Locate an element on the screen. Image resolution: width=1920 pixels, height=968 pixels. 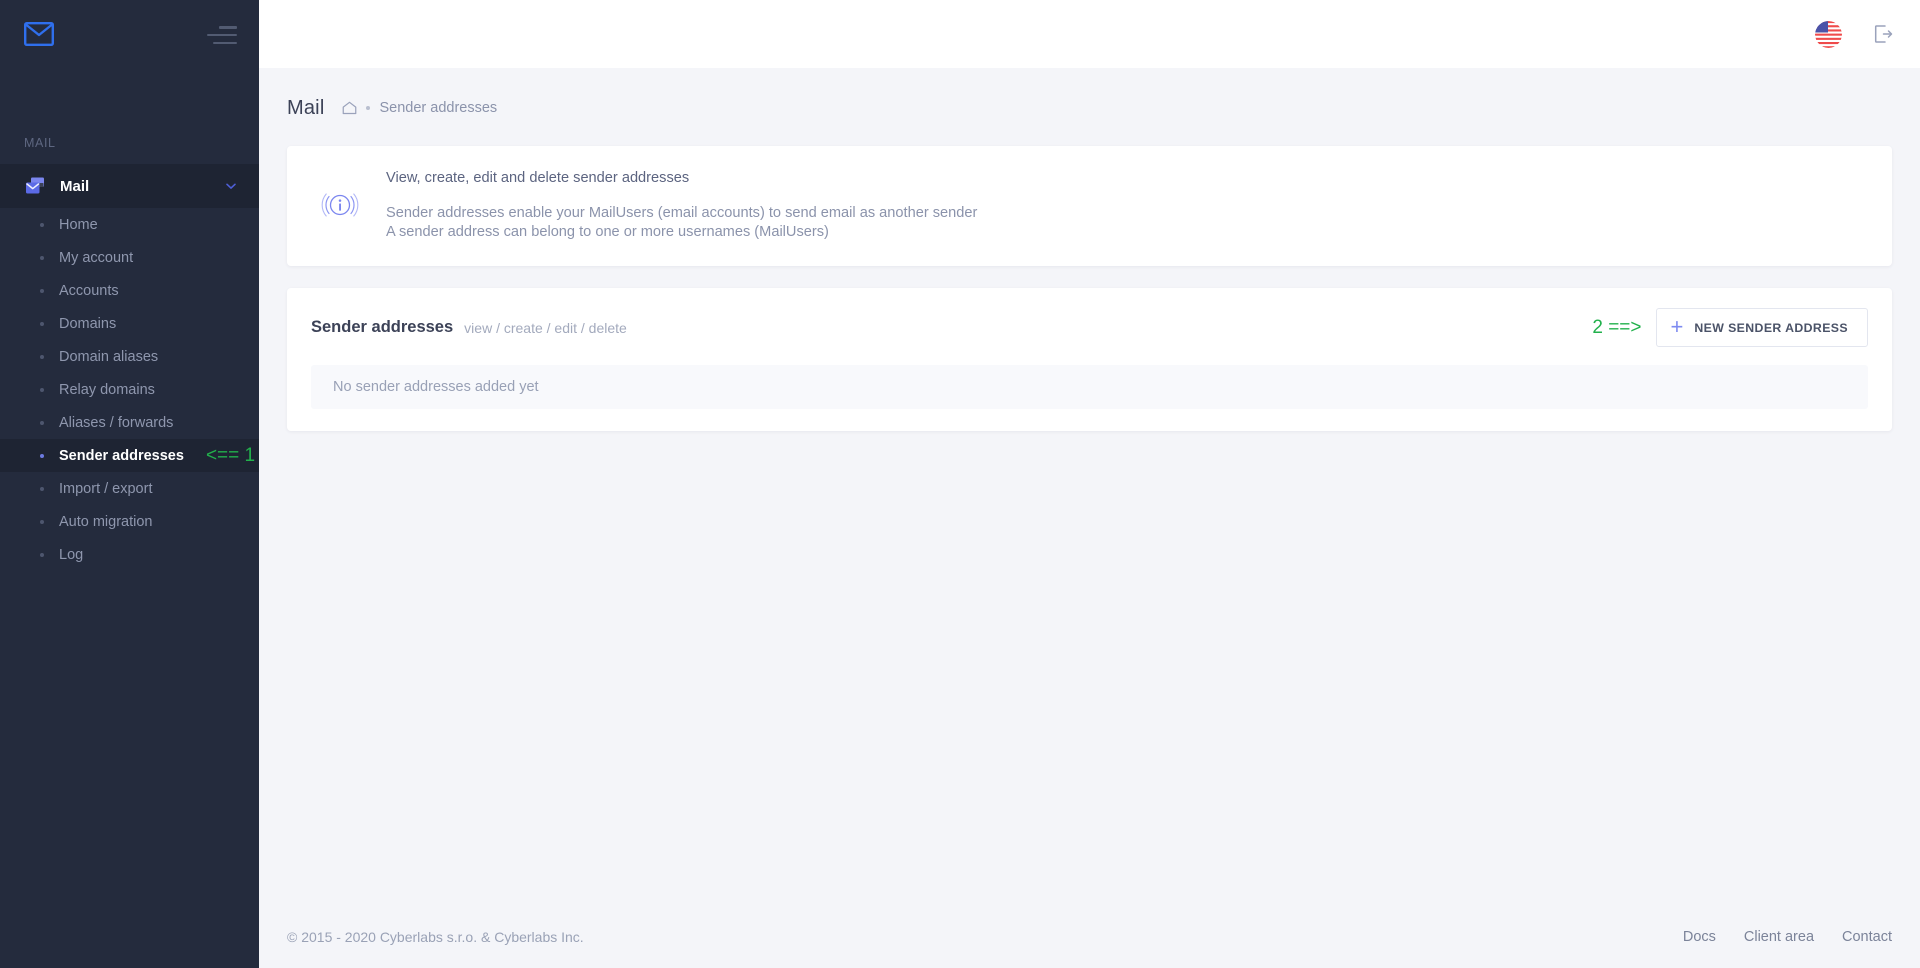
new-sender-address-button: + NEW SENDER ADDRESS is located at coordinates (1761, 327).